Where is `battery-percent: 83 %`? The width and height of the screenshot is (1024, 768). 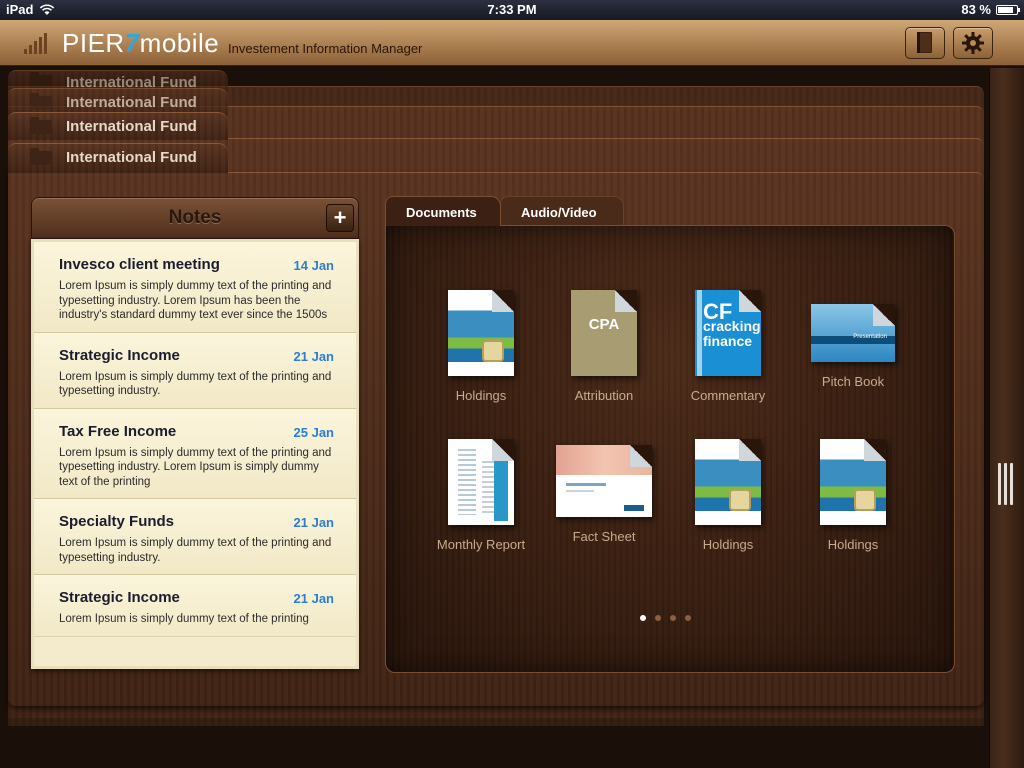
battery-percent: 83 % is located at coordinates (976, 9).